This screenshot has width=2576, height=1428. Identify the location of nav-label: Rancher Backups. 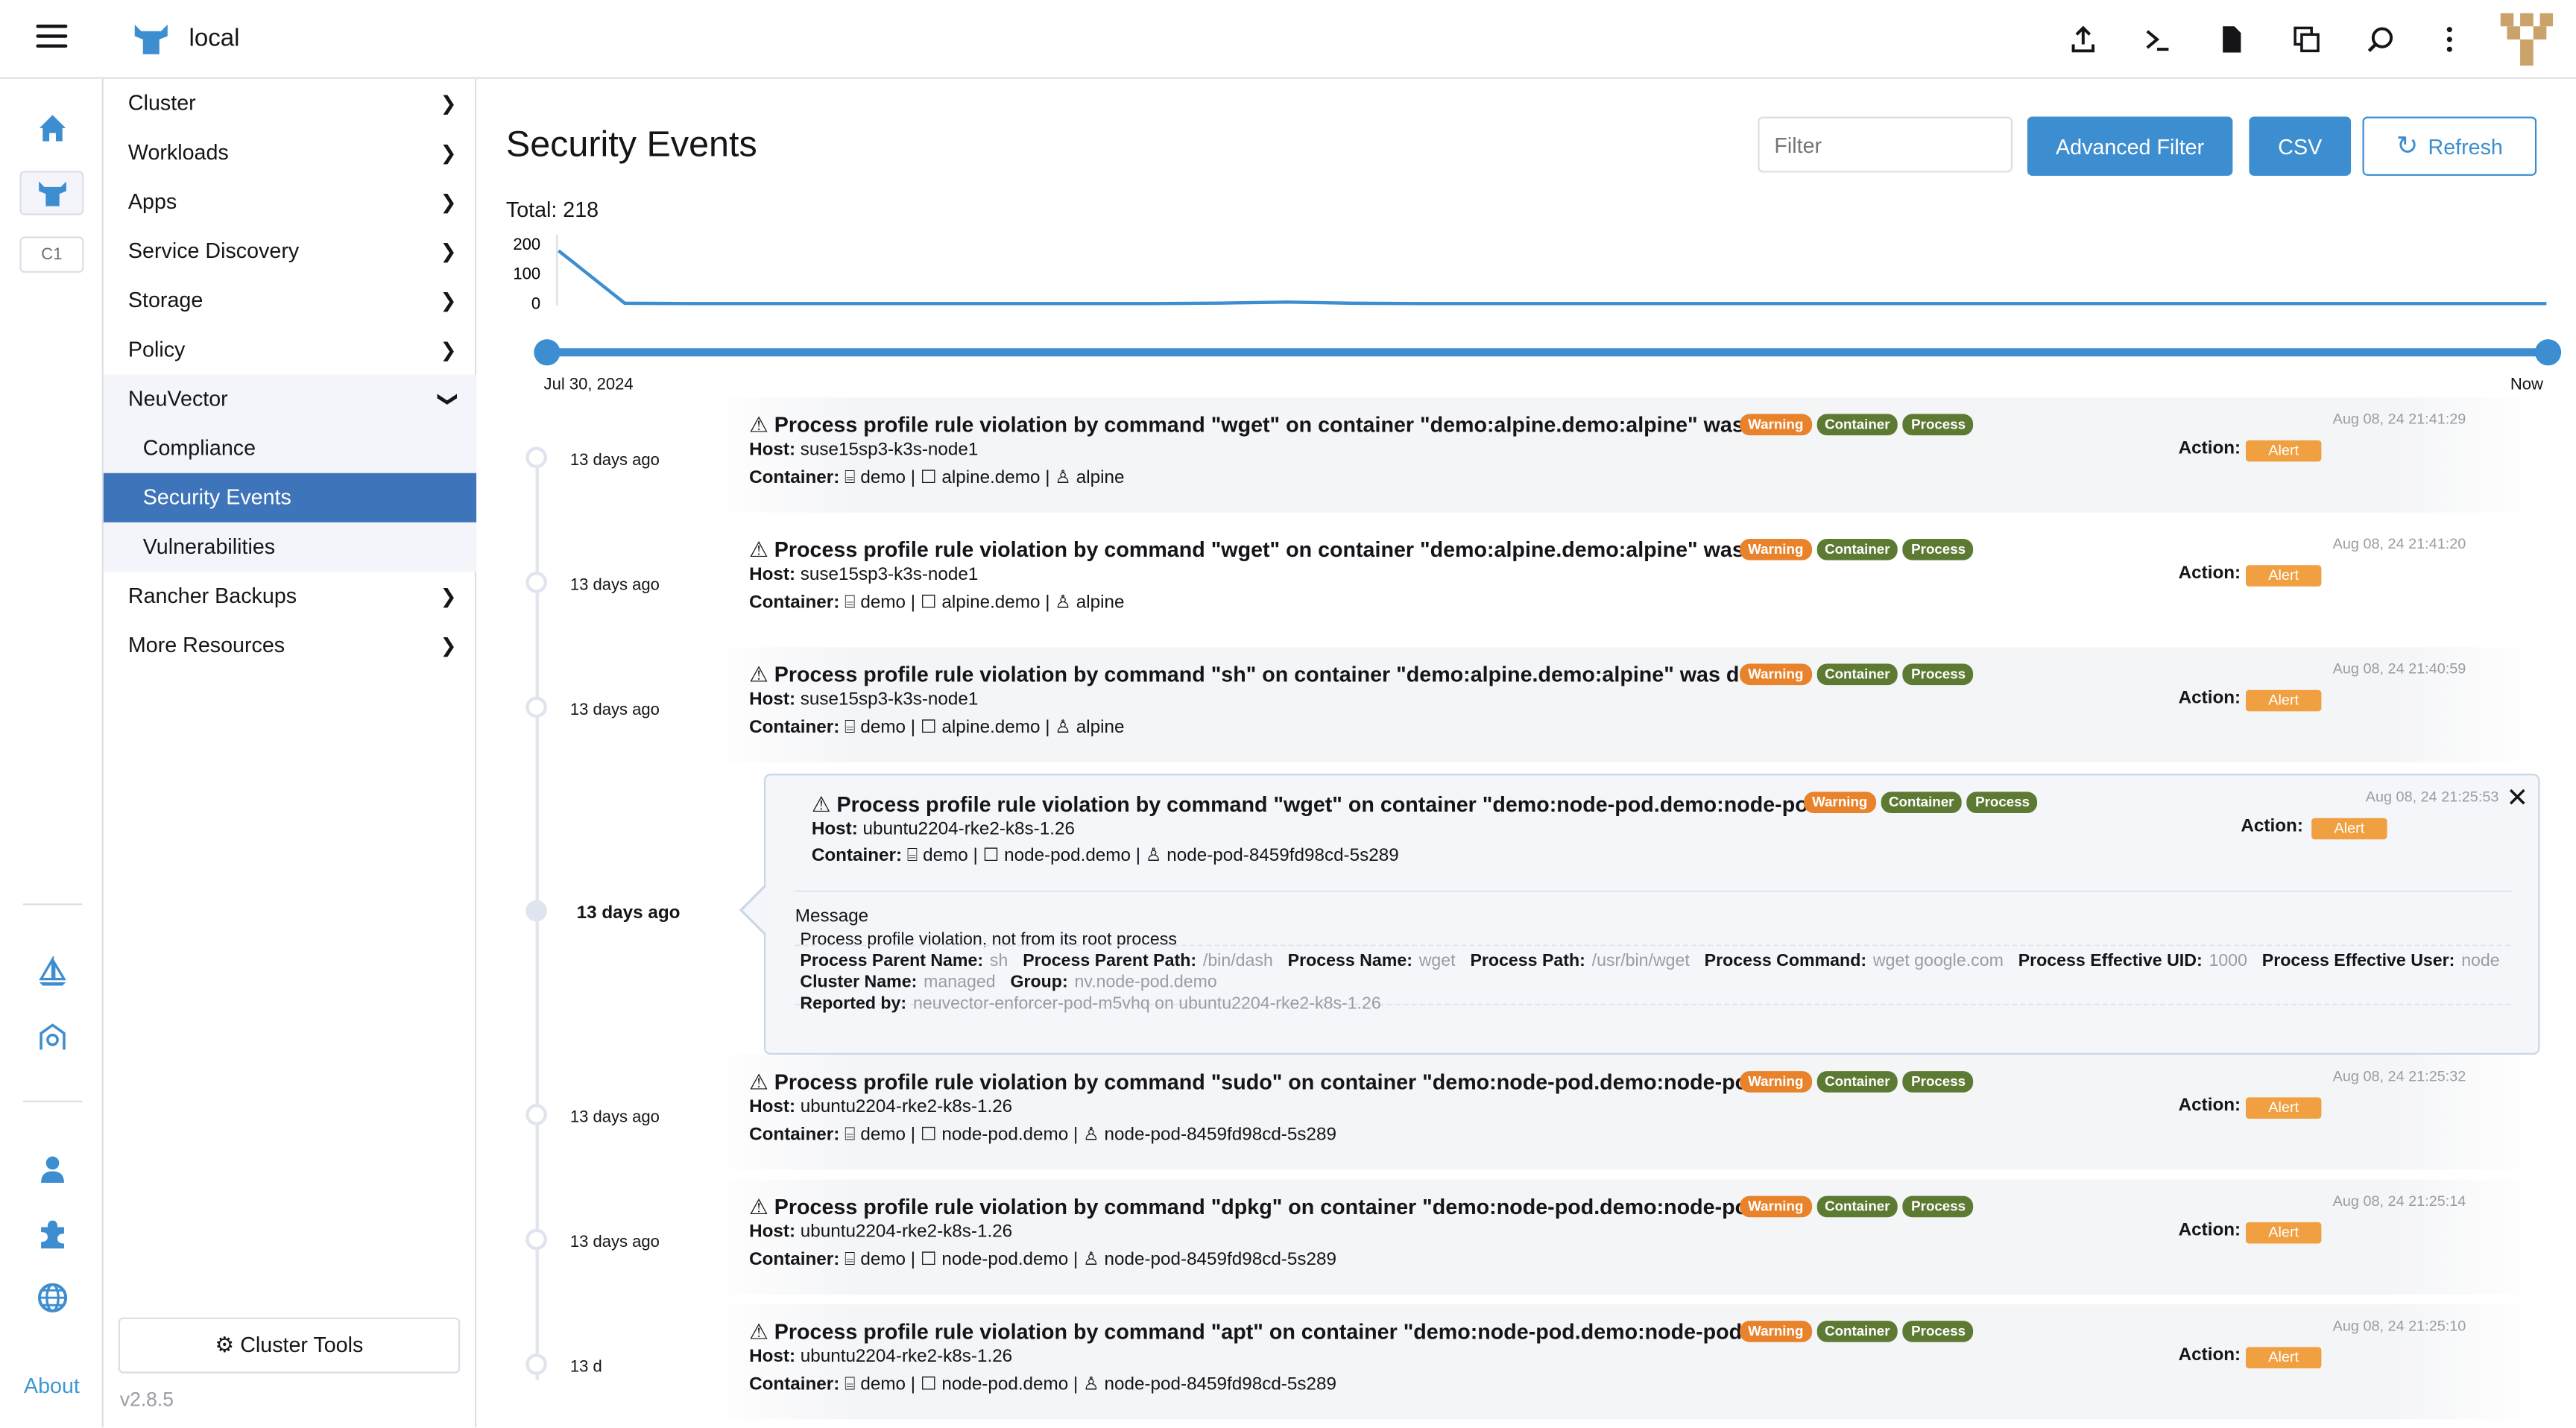
(212, 595).